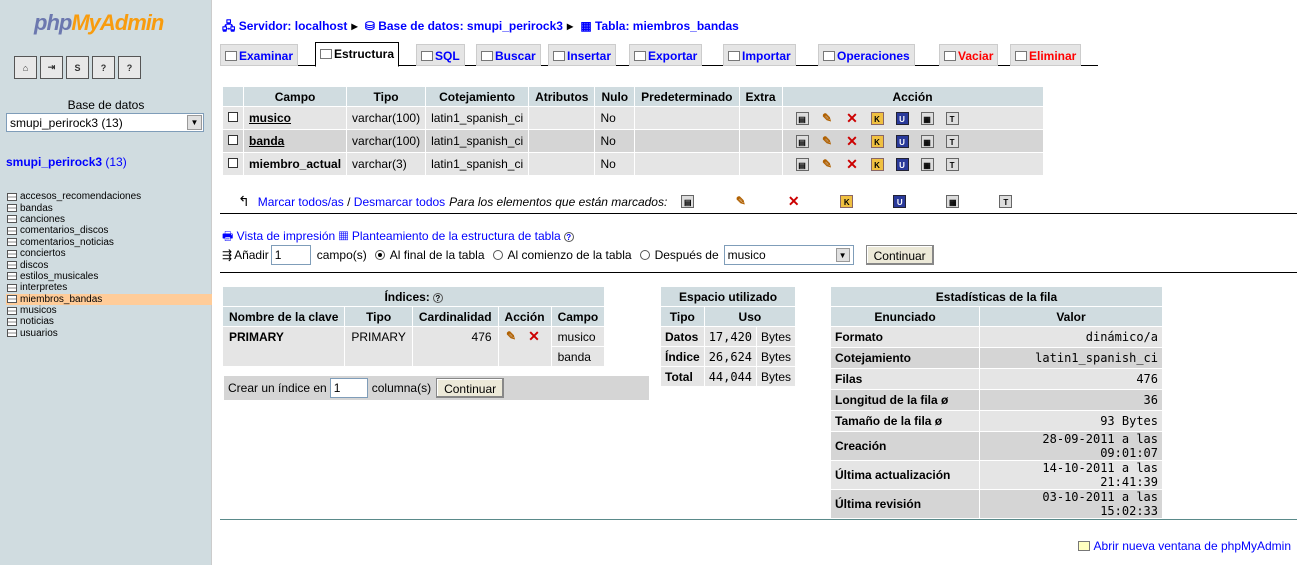  I want to click on sidebar-table-item: miembros_bandas, so click(109, 299).